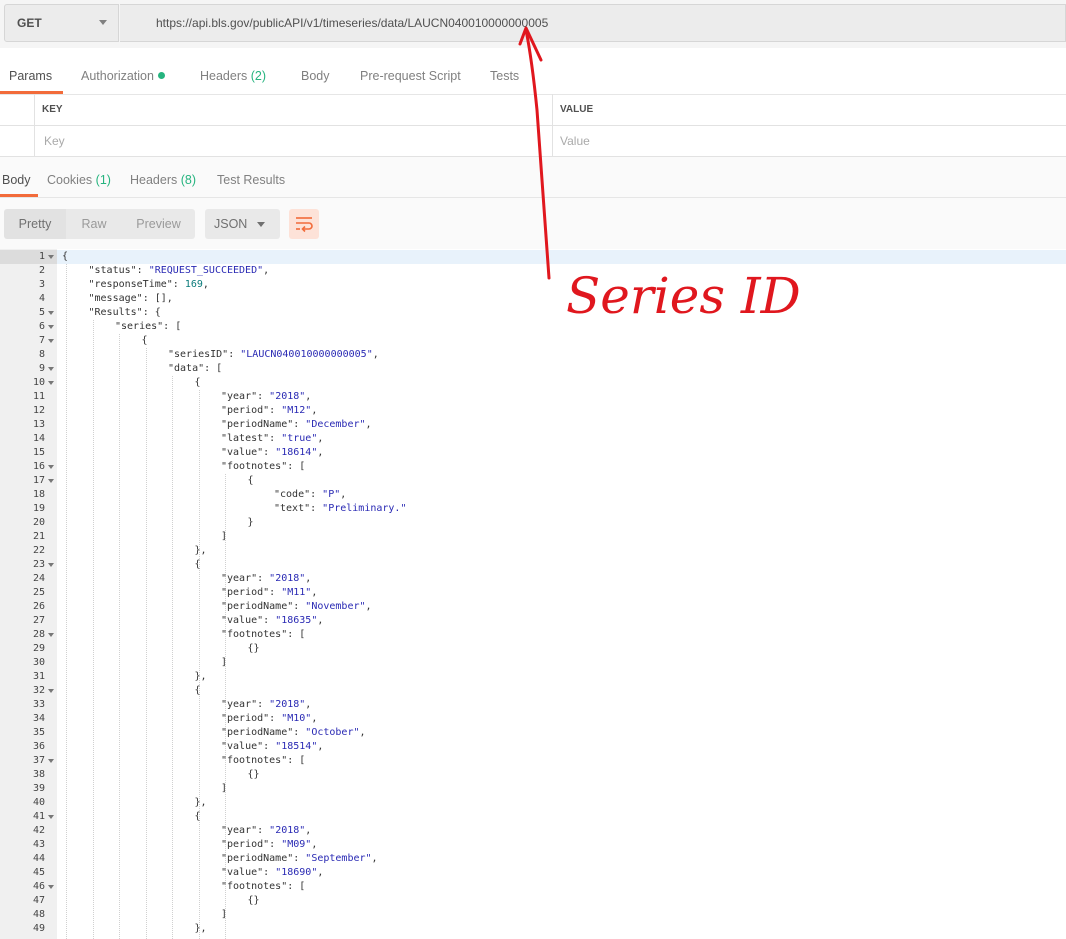 The width and height of the screenshot is (1066, 939). What do you see at coordinates (38, 746) in the screenshot?
I see `line-number: 36` at bounding box center [38, 746].